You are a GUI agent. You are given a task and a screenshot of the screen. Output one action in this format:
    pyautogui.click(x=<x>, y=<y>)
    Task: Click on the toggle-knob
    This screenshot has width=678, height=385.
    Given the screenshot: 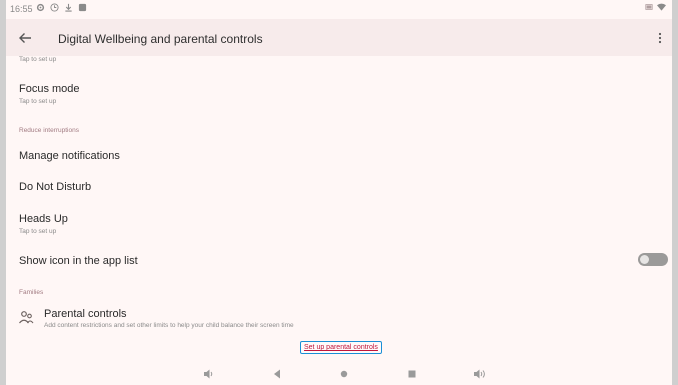 What is the action you would take?
    pyautogui.click(x=644, y=259)
    